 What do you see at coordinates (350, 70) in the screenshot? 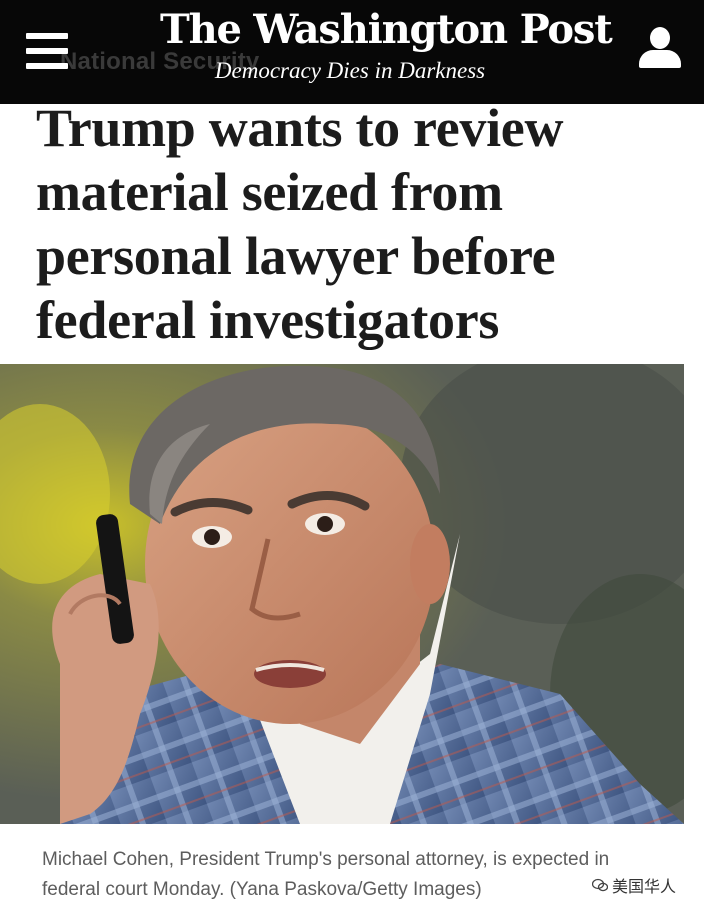
I see `site-tagline: Democracy Dies in Darkness` at bounding box center [350, 70].